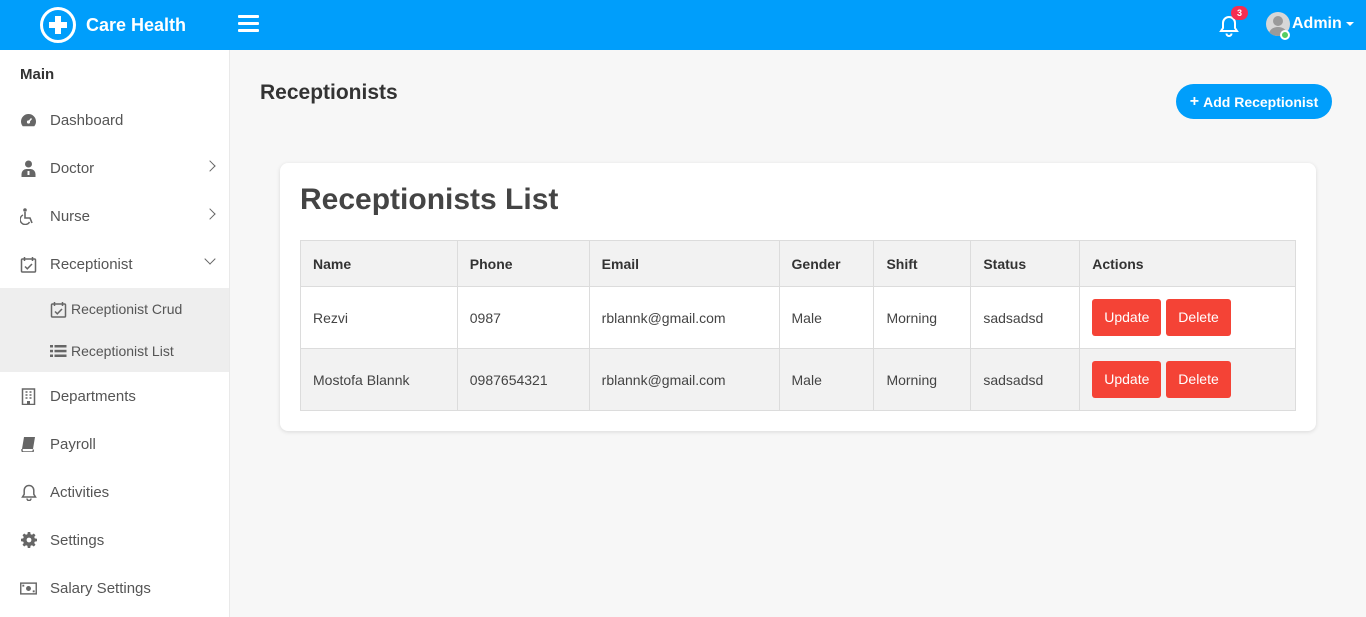 The image size is (1366, 617). I want to click on sidebar-item-doctor: Doctor, so click(114, 168).